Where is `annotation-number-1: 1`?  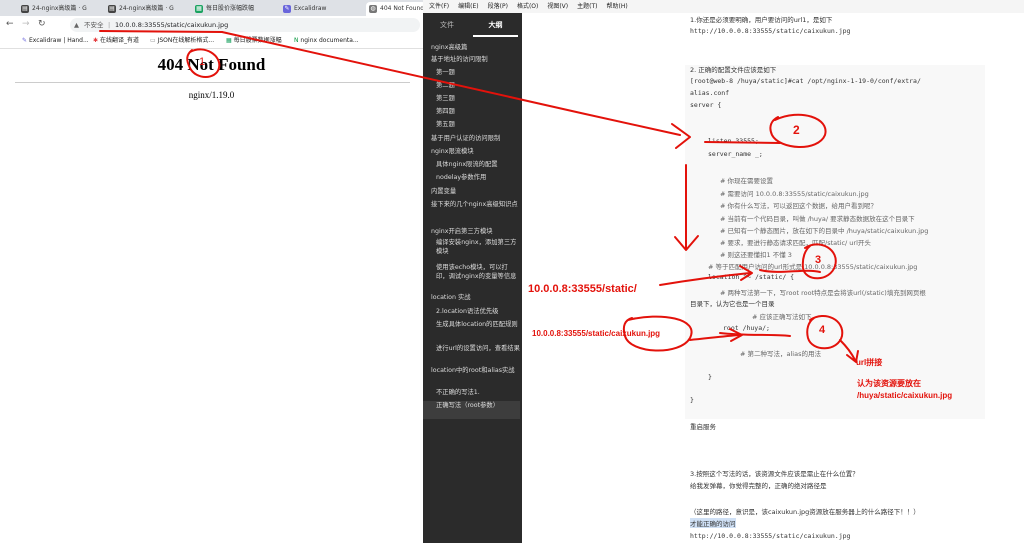 annotation-number-1: 1 is located at coordinates (202, 62).